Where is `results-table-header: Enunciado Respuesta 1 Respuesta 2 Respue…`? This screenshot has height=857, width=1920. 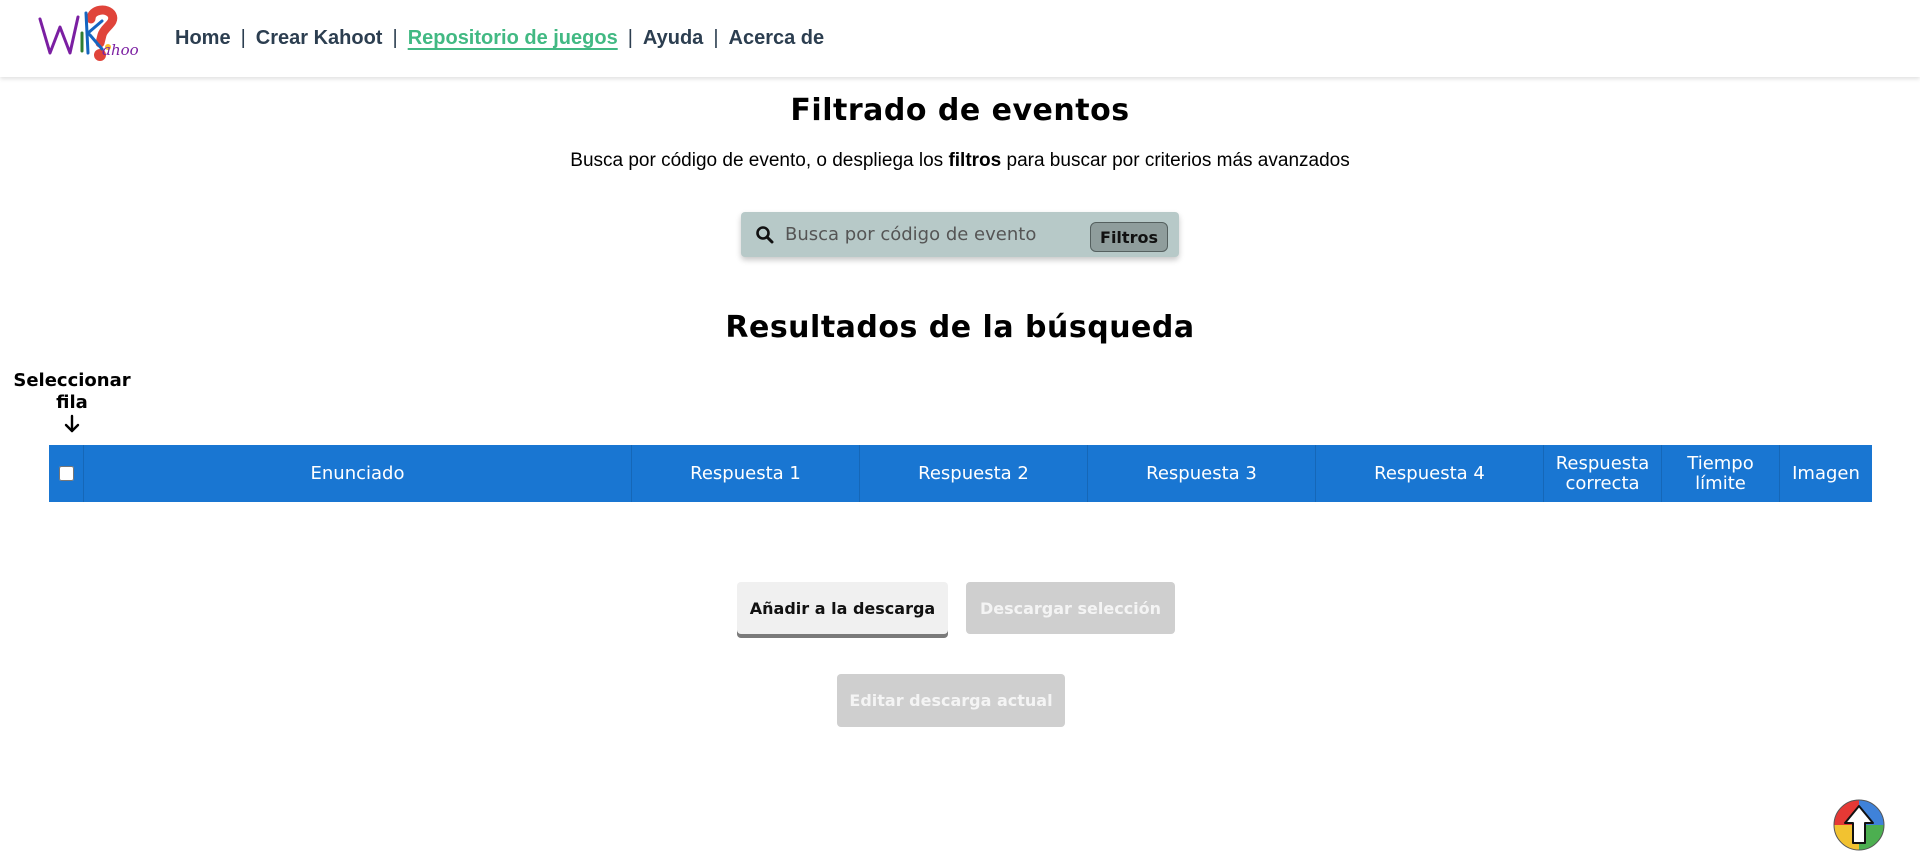
results-table-header: Enunciado Respuesta 1 Respuesta 2 Respue… is located at coordinates (960, 473).